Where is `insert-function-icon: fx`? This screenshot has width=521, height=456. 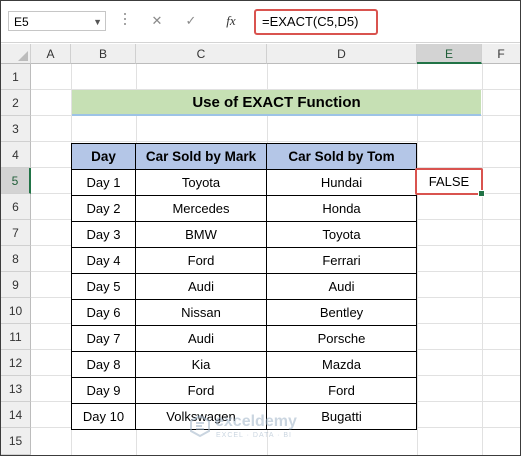 insert-function-icon: fx is located at coordinates (231, 21).